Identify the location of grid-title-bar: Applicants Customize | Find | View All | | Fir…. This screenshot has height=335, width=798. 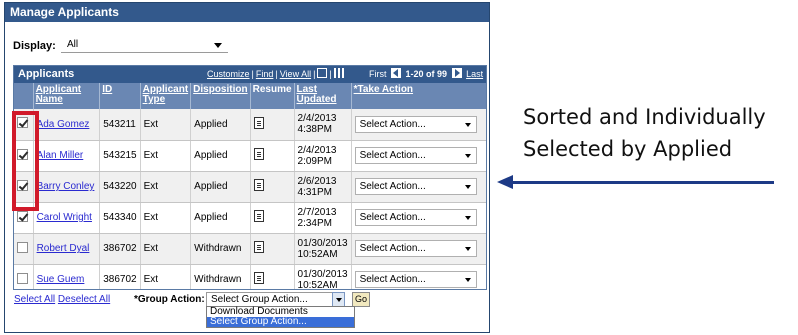
(250, 74).